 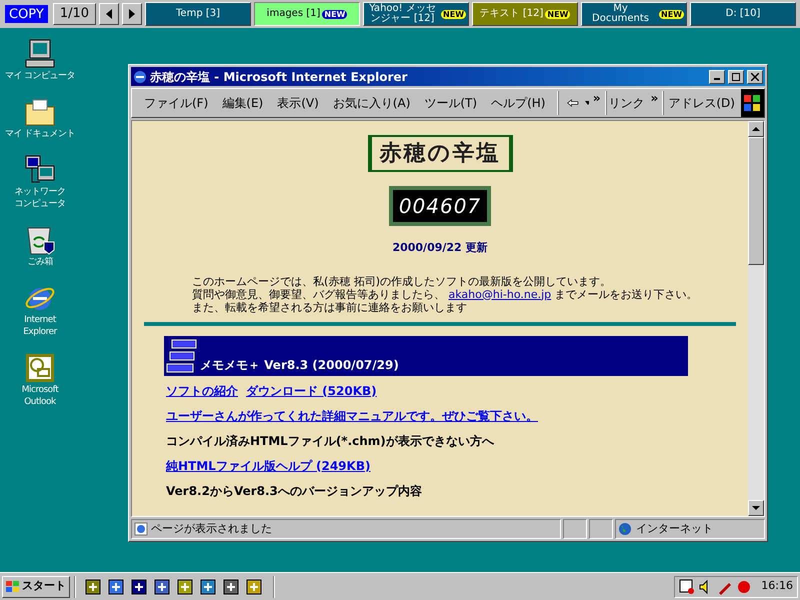 I want to click on visit-counter: 004607, so click(x=440, y=206).